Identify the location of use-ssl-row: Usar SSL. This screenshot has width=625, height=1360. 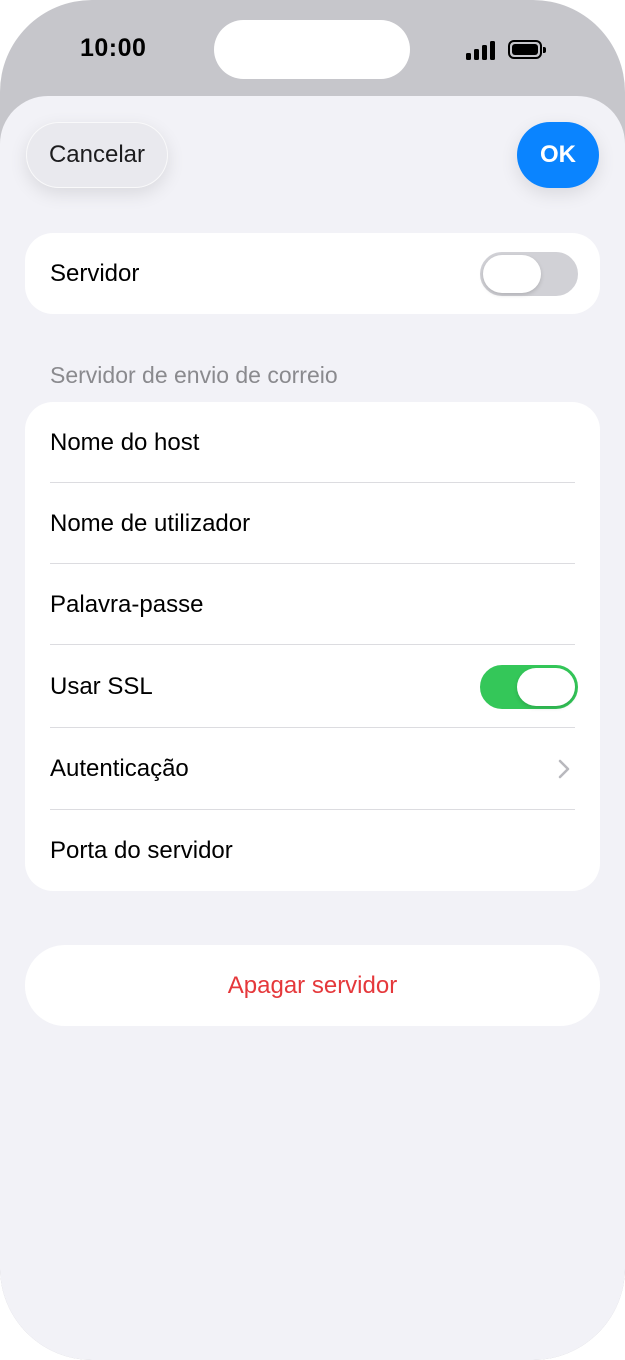
(312, 686).